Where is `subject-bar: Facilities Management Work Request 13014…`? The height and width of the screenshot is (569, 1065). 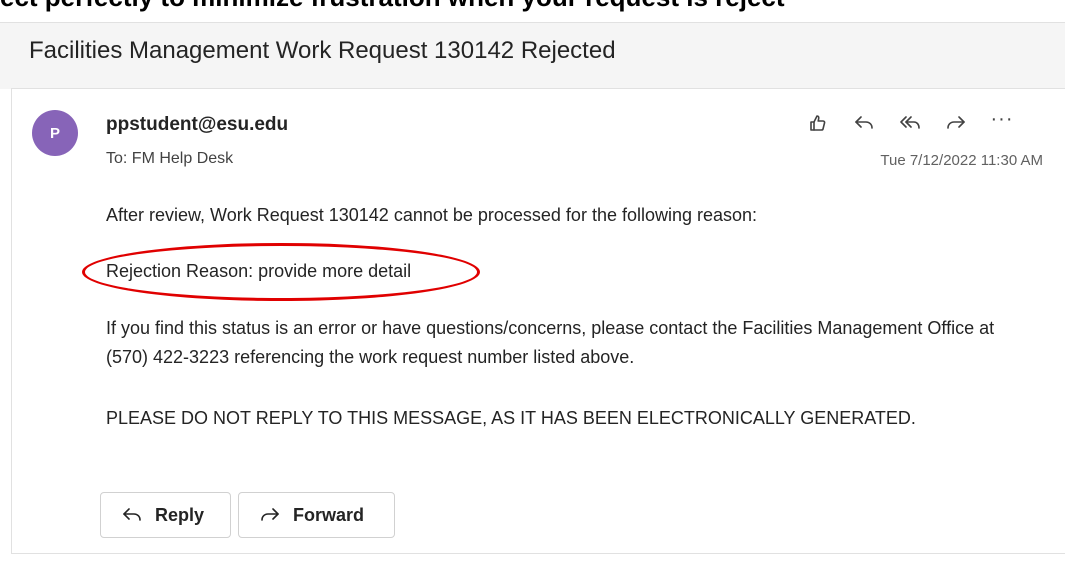
subject-bar: Facilities Management Work Request 13014… is located at coordinates (532, 55).